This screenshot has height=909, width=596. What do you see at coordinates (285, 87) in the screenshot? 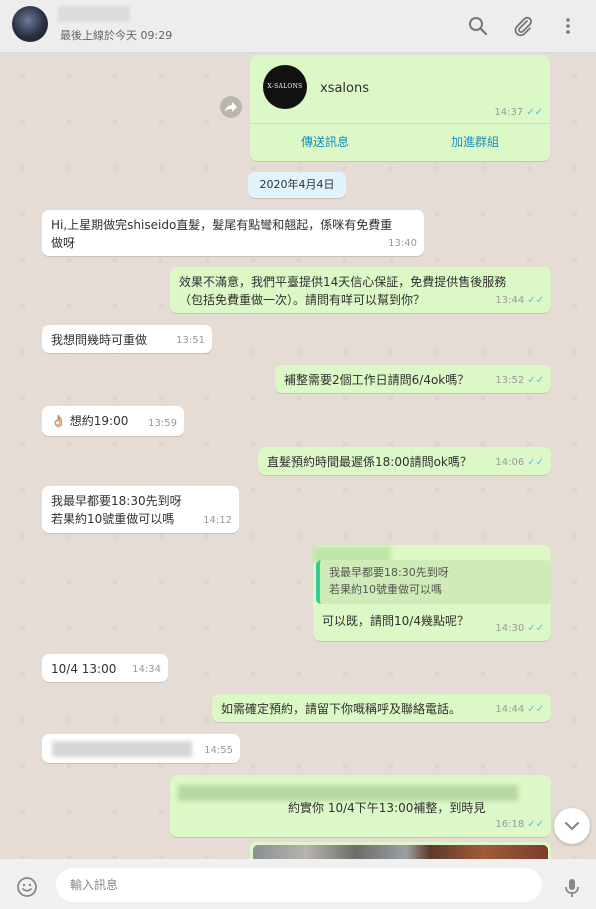
I see `contact-card-logo: X-SALONS` at bounding box center [285, 87].